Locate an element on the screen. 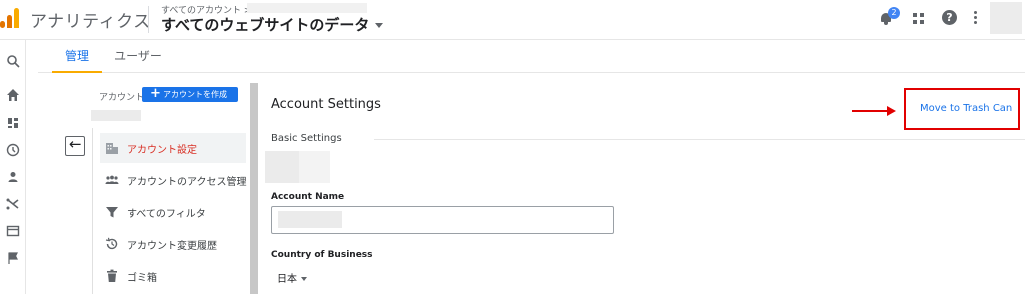  app-title: アナリティクス is located at coordinates (90, 22).